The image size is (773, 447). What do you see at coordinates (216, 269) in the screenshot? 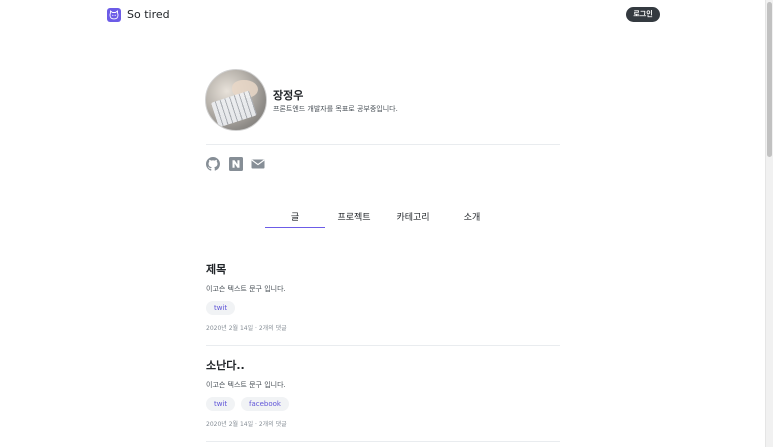
I see `post-title: 제목` at bounding box center [216, 269].